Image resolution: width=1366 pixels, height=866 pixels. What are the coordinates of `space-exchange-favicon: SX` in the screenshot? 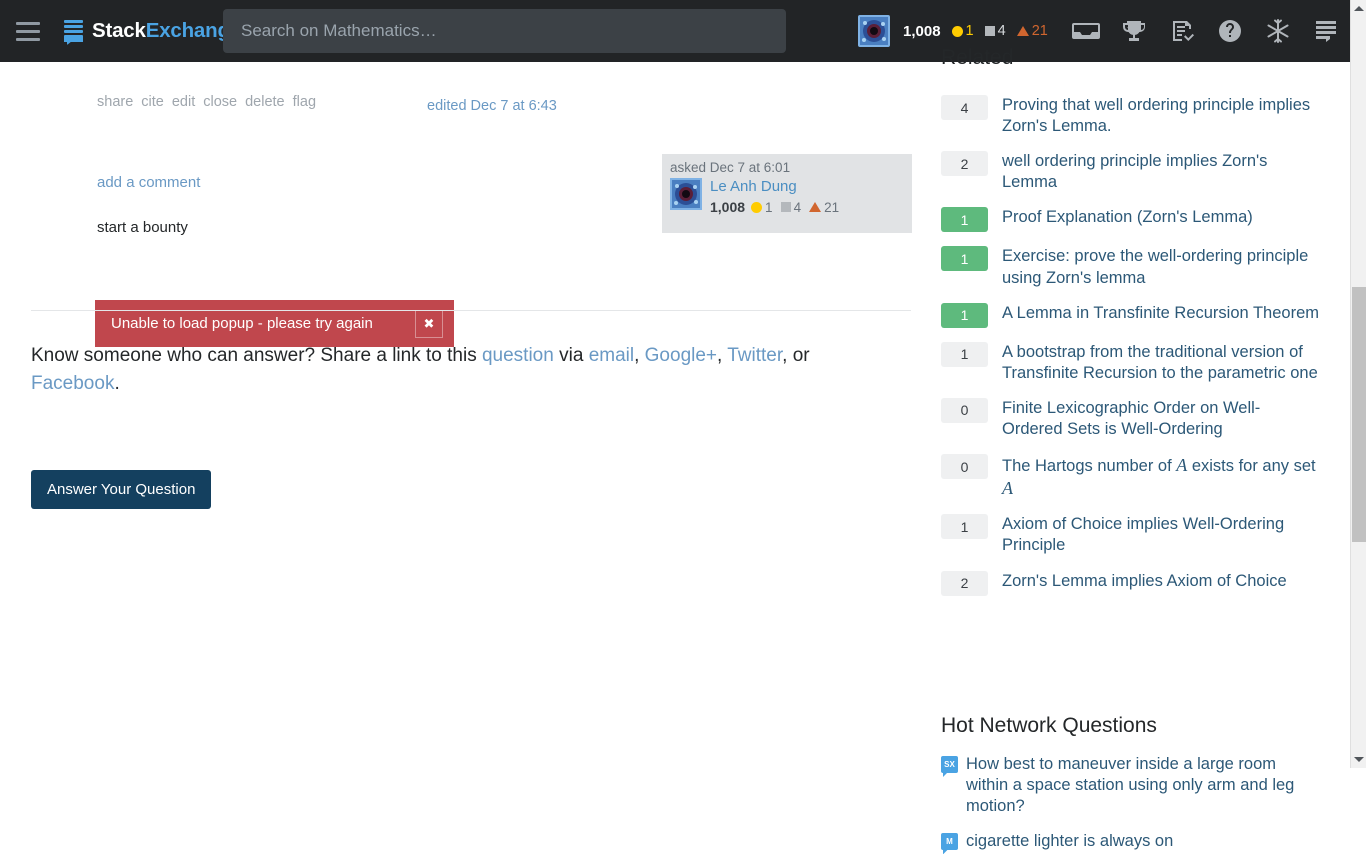 It's located at (949, 764).